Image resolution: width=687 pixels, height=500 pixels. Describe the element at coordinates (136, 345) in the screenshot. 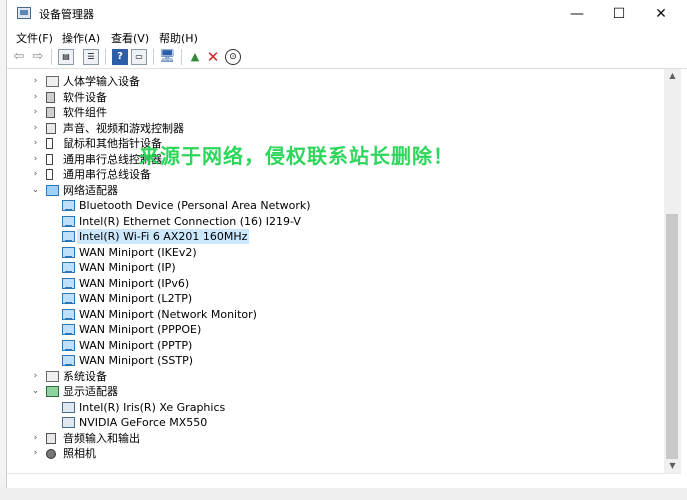

I see `tree-item-label: WAN Miniport (PPTP)` at that location.